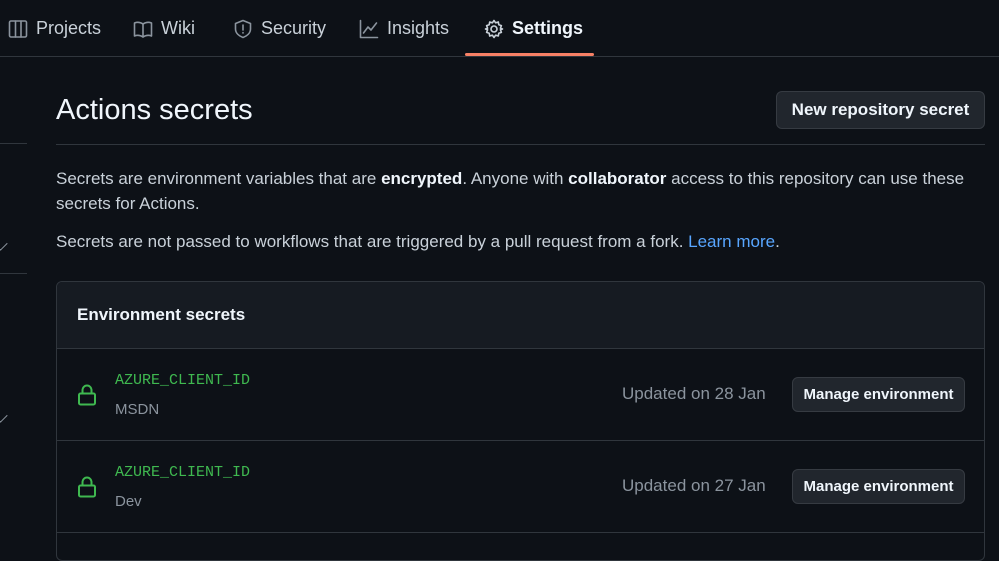 The height and width of the screenshot is (561, 999). Describe the element at coordinates (243, 29) in the screenshot. I see `shield-icon` at that location.